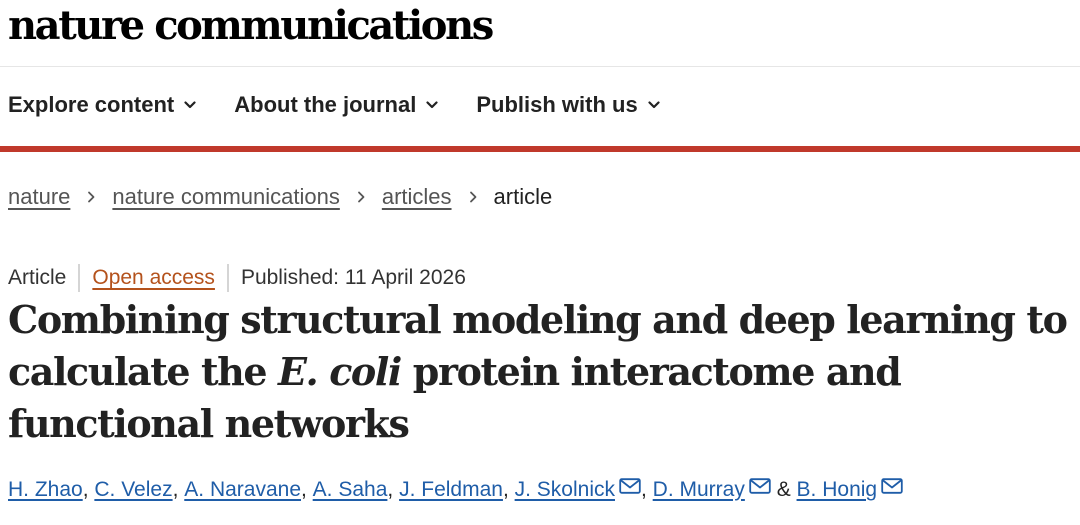 Image resolution: width=1080 pixels, height=525 pixels. What do you see at coordinates (339, 371) in the screenshot?
I see `title-species: E. coli` at bounding box center [339, 371].